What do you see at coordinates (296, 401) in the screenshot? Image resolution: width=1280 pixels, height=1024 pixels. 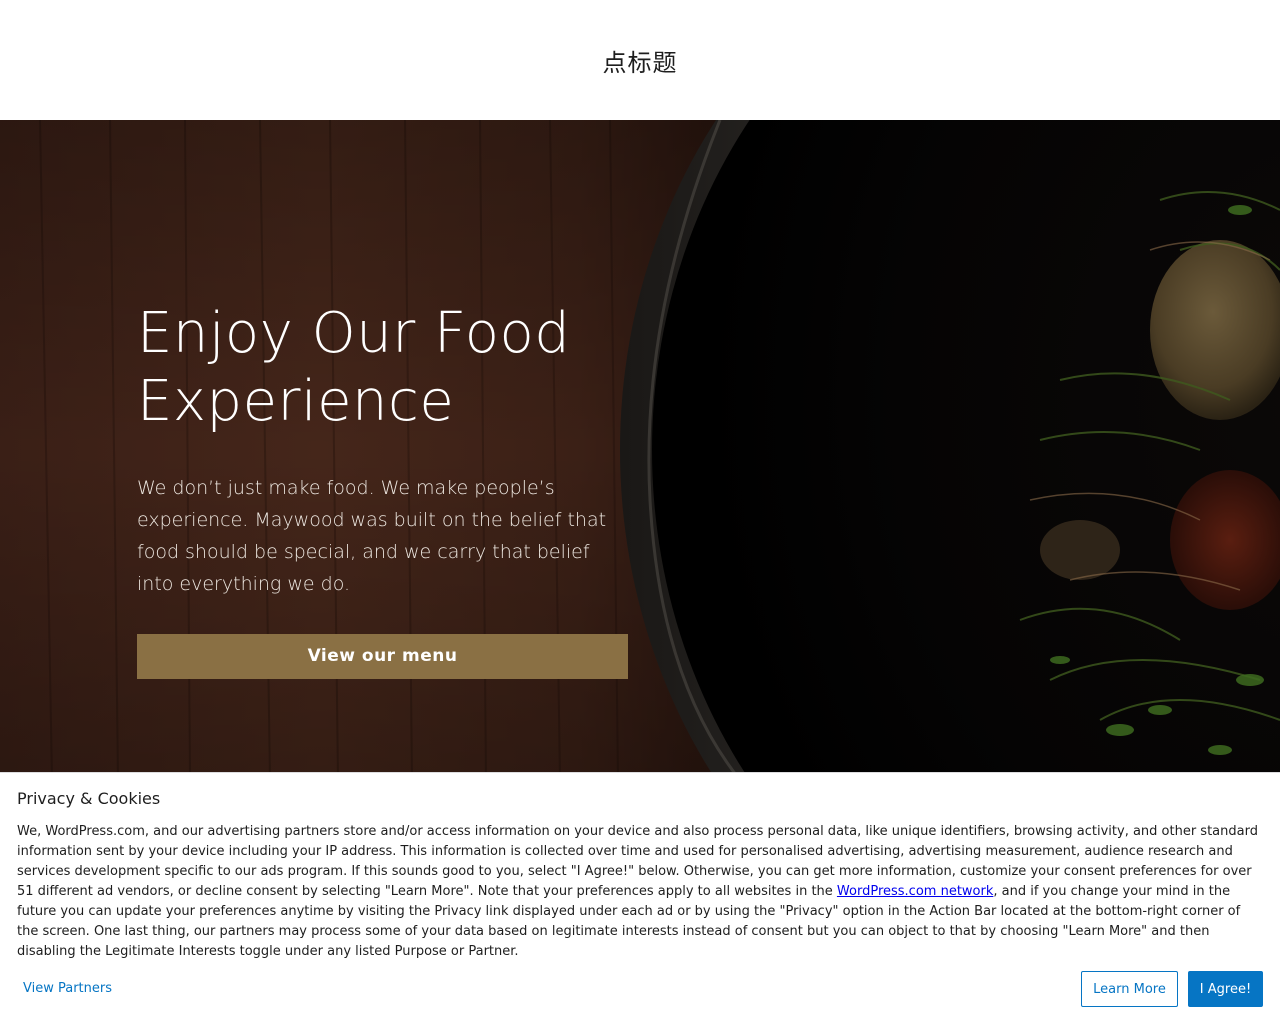 I see `hero-heading-line2: Experience` at bounding box center [296, 401].